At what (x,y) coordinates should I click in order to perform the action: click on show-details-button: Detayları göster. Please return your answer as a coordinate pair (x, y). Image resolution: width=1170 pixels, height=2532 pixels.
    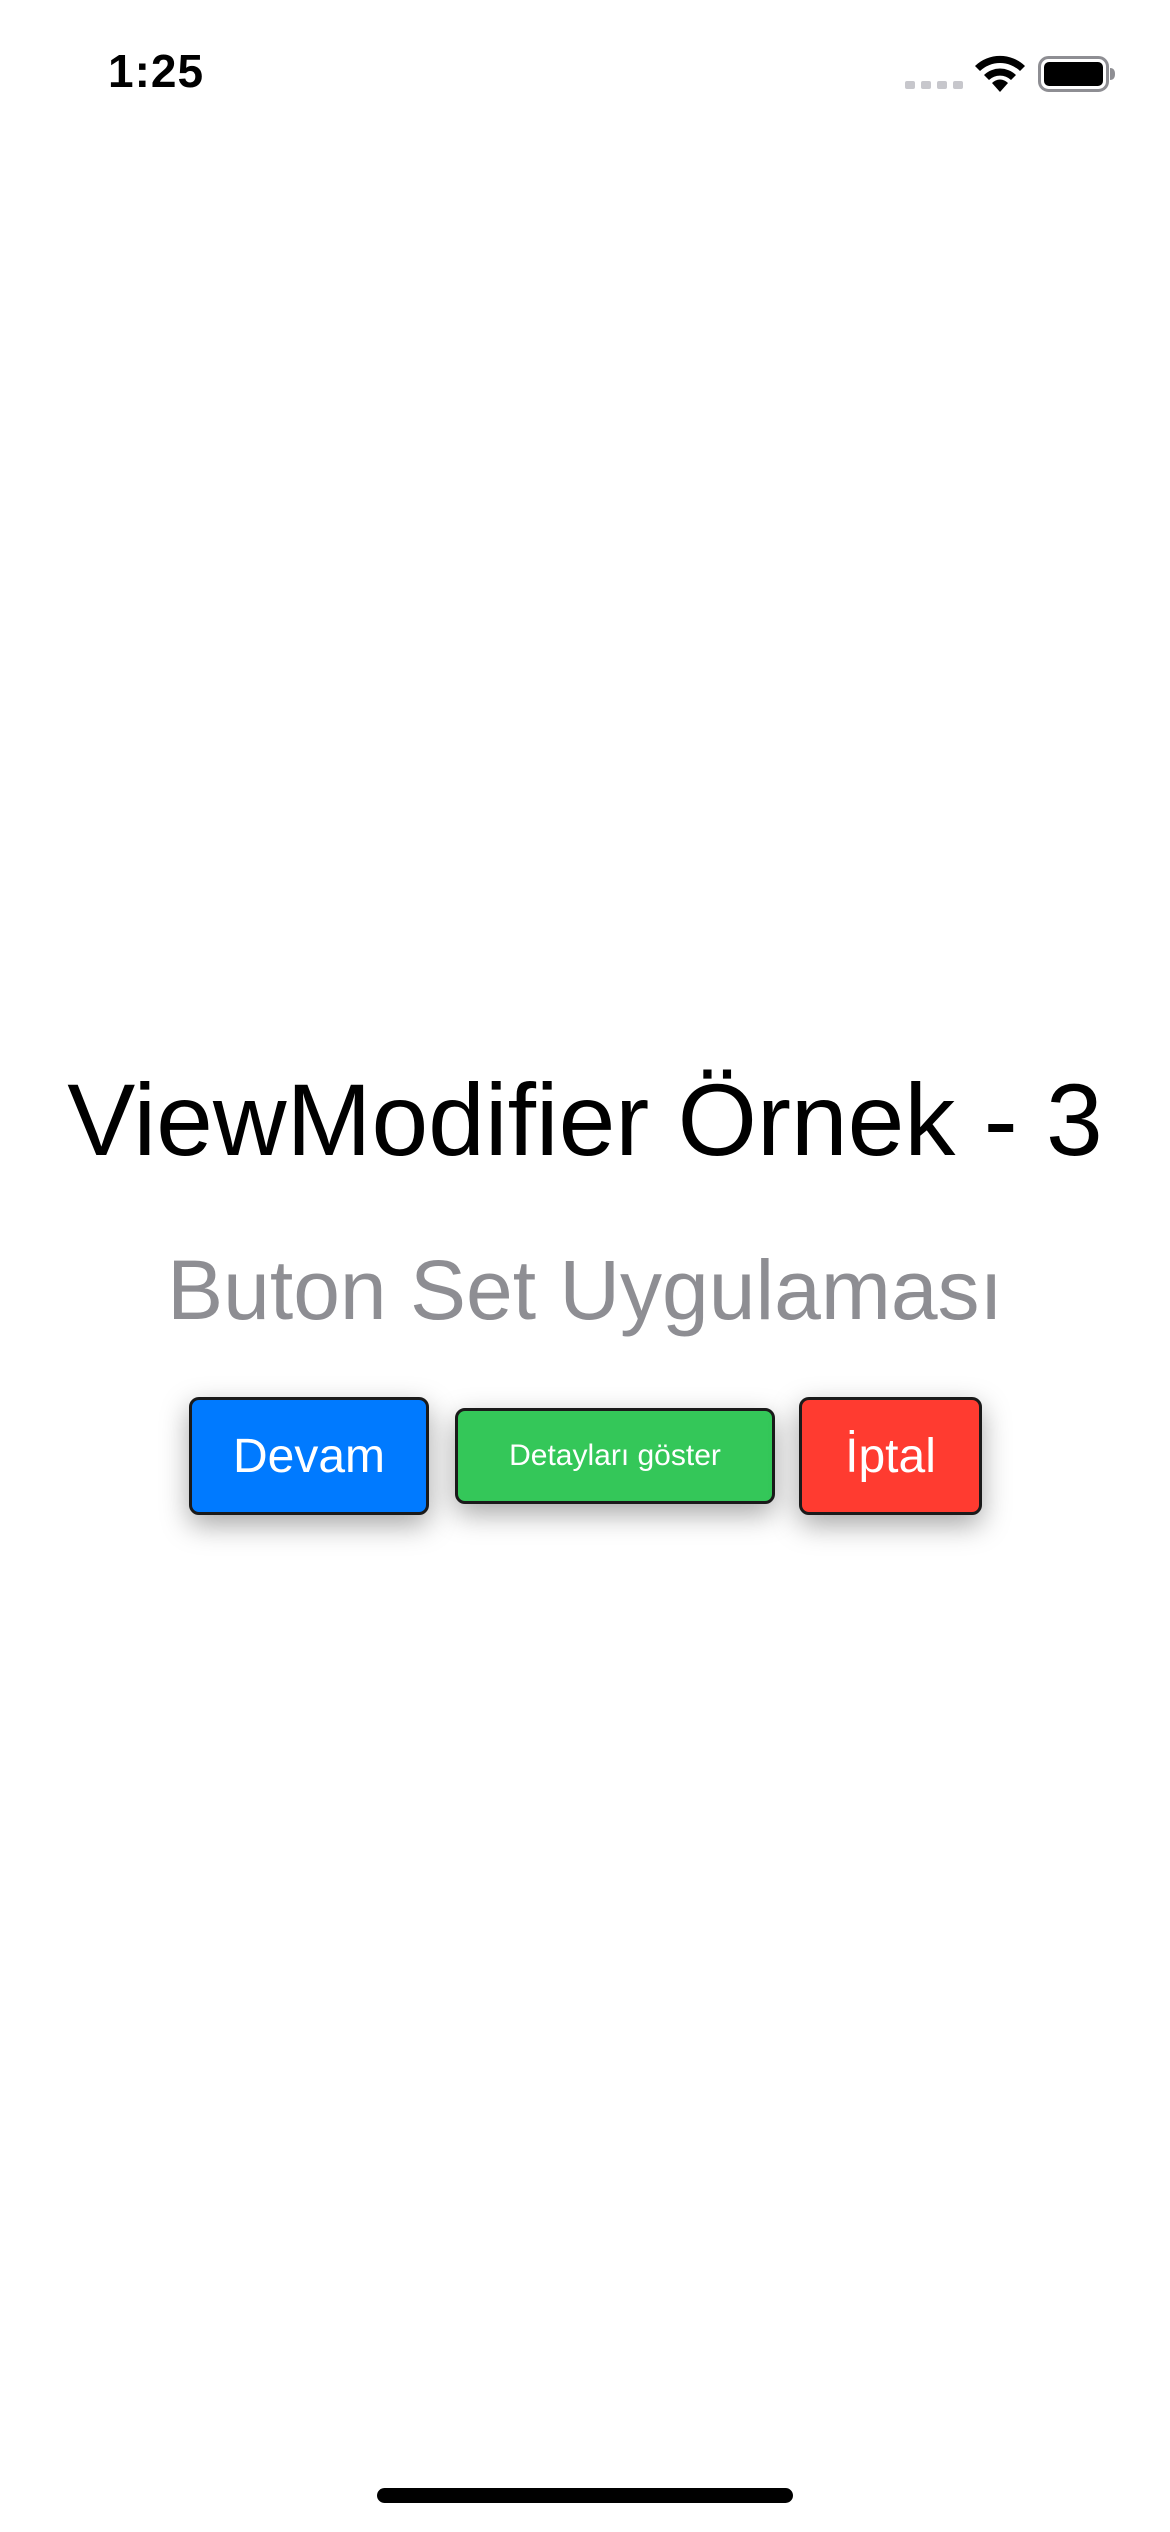
    Looking at the image, I should click on (615, 1456).